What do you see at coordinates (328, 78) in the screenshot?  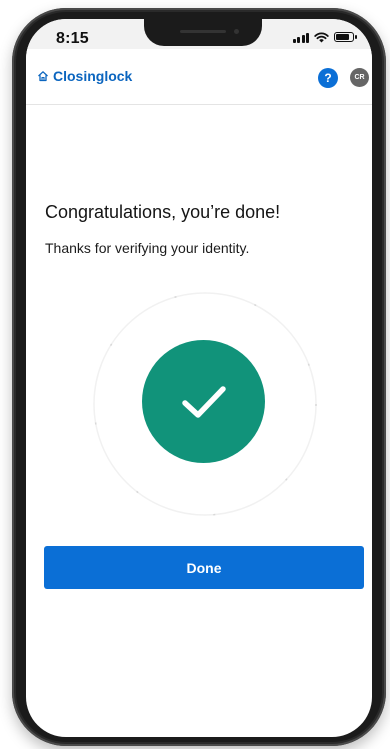 I see `help-button: ?` at bounding box center [328, 78].